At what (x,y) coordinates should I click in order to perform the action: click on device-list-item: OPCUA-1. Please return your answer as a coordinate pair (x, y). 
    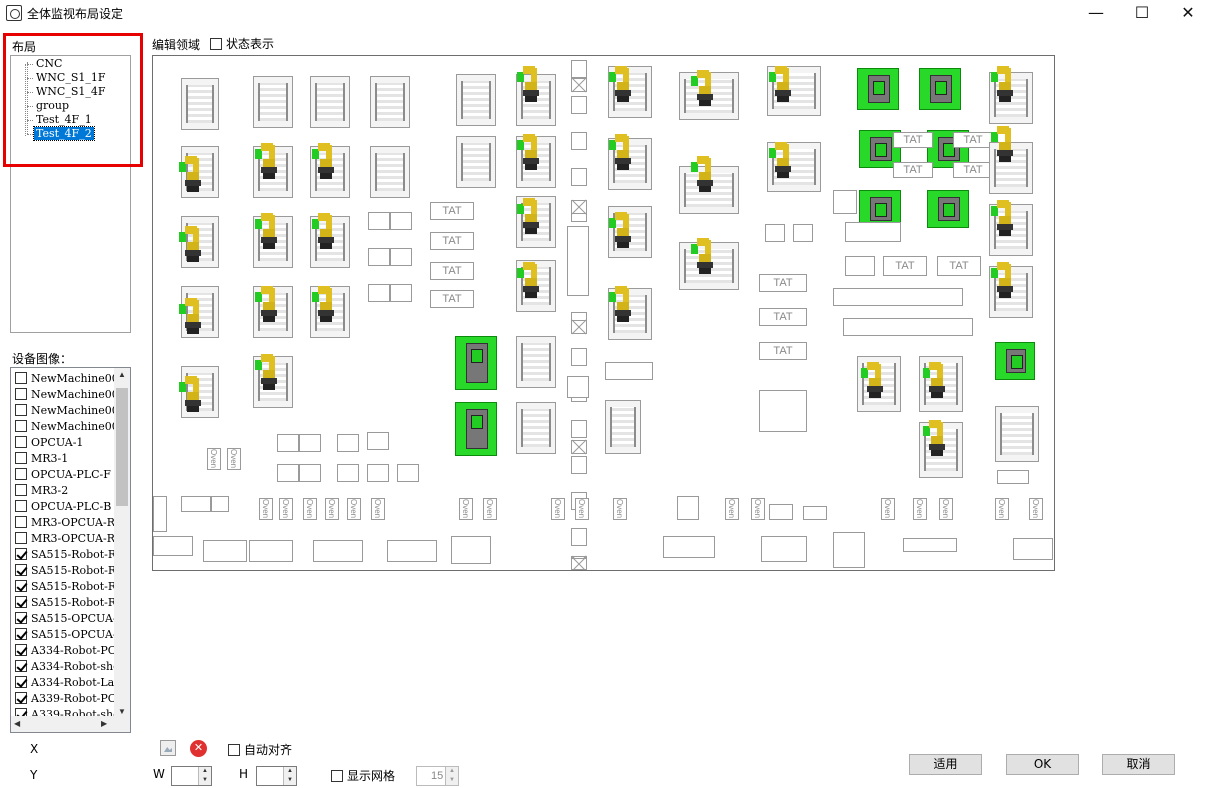
    Looking at the image, I should click on (67, 443).